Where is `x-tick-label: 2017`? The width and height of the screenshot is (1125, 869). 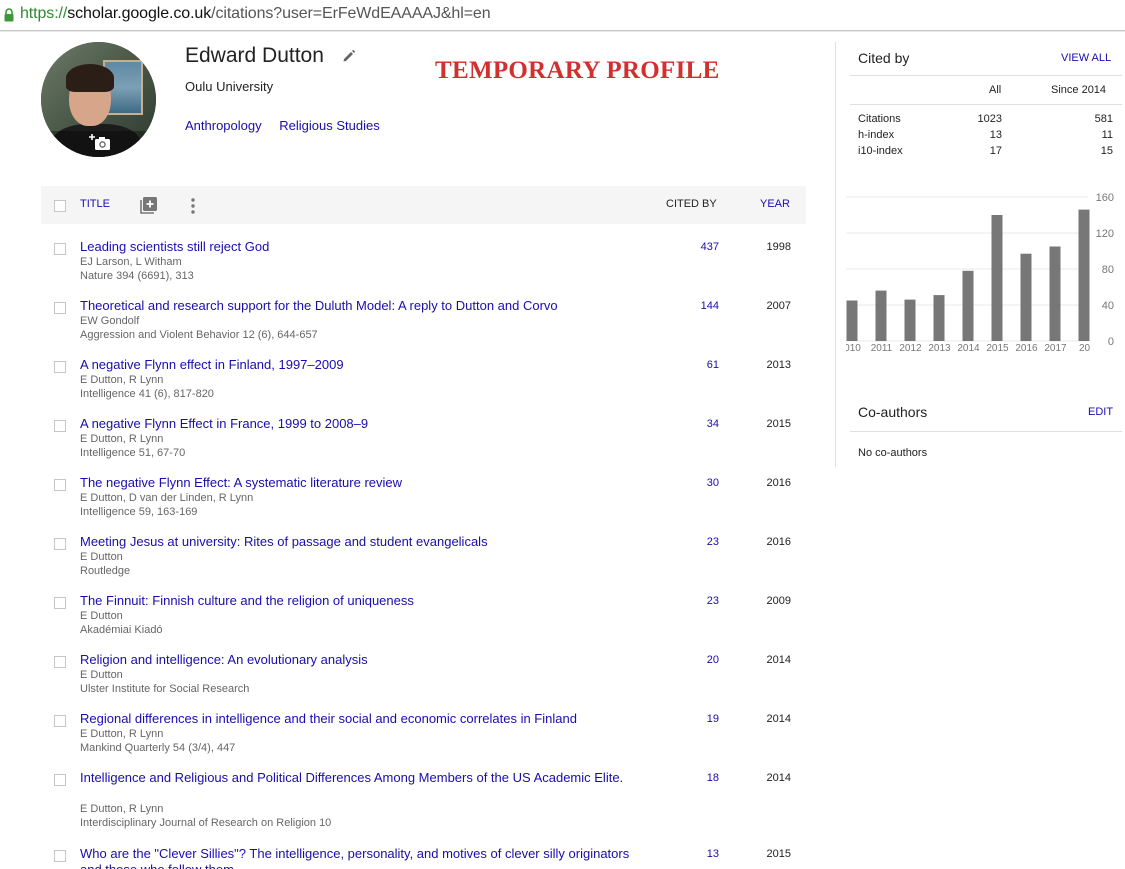
x-tick-label: 2017 is located at coordinates (1055, 348).